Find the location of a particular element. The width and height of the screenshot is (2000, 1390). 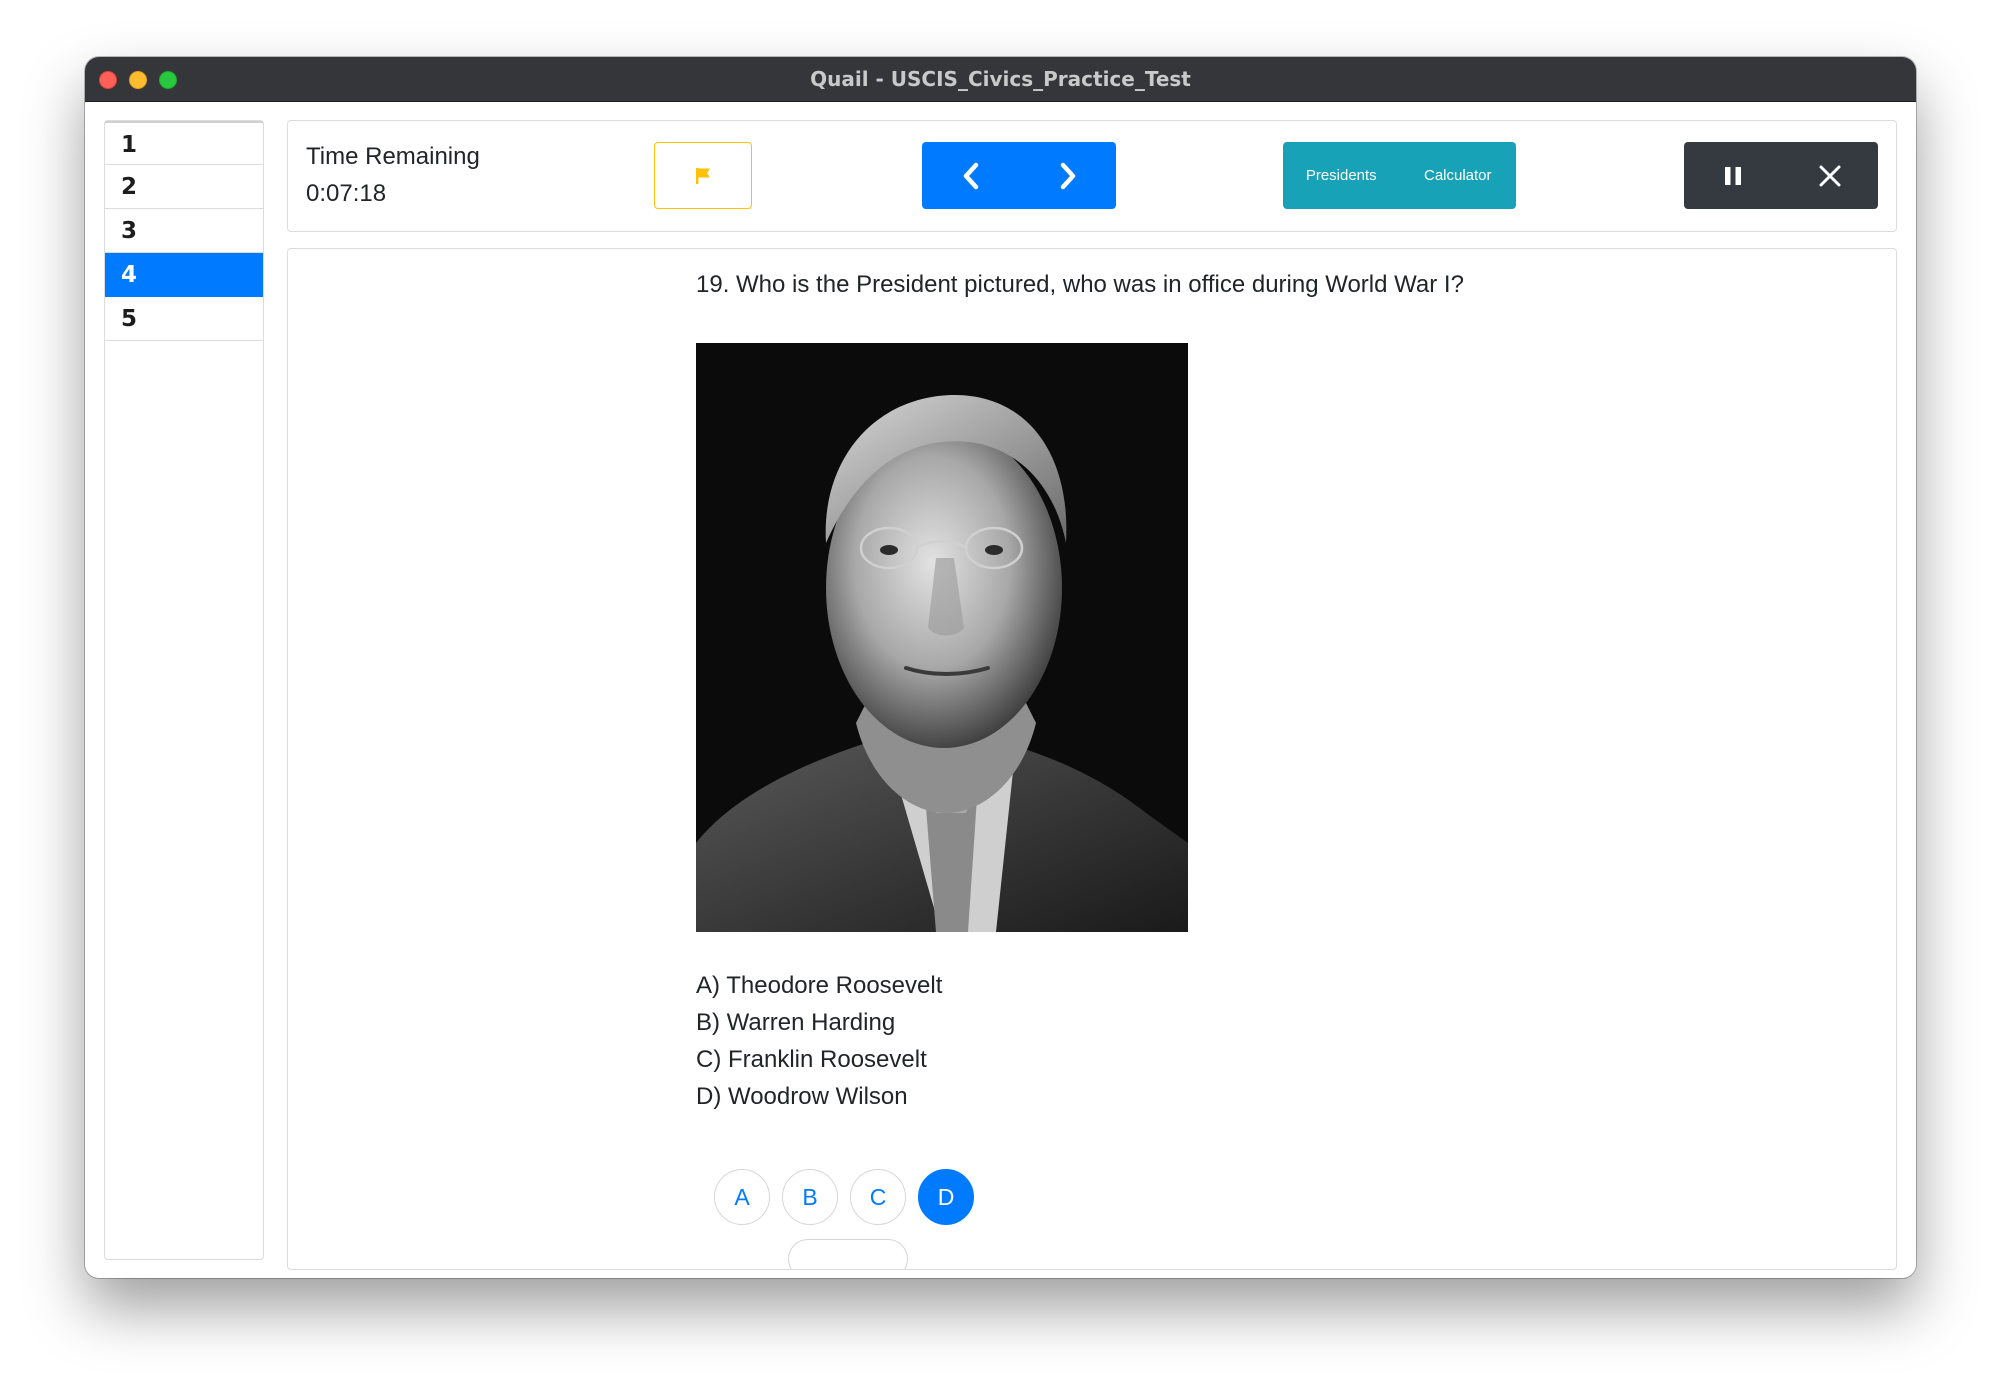

previous-question-button is located at coordinates (970, 175).